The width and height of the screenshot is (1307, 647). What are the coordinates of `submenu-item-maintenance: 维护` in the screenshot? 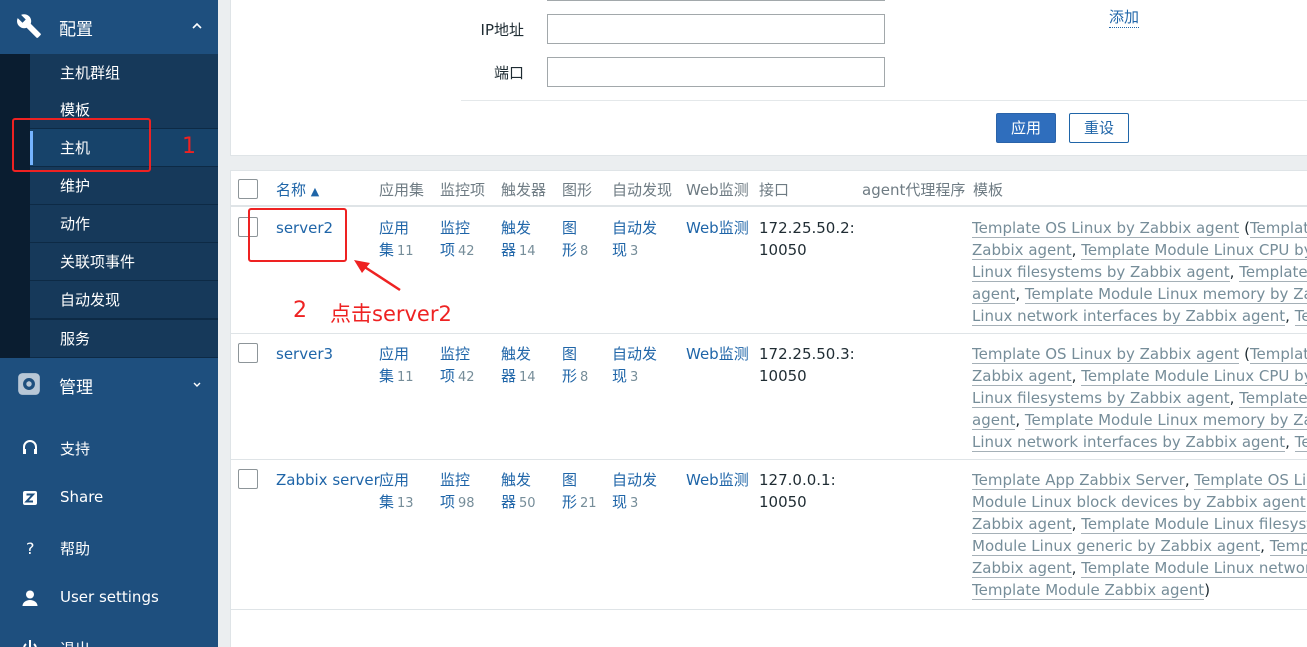 It's located at (124, 186).